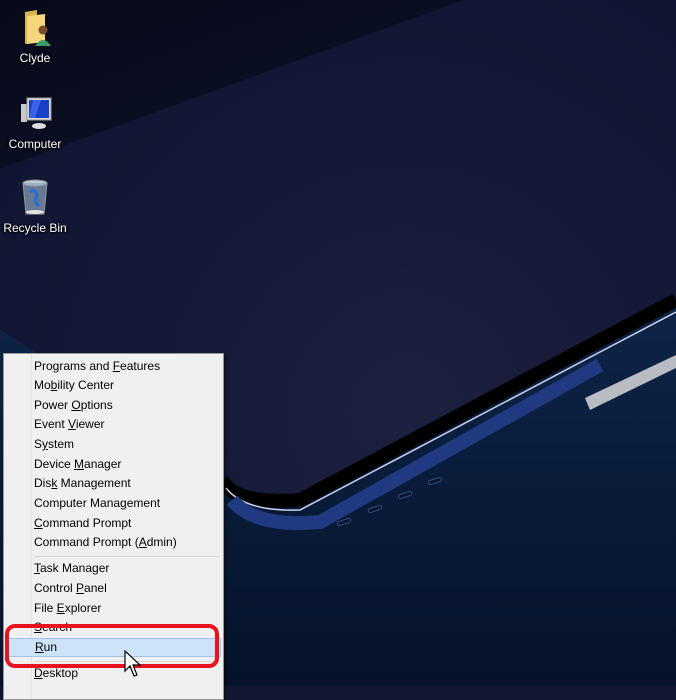 The width and height of the screenshot is (676, 700). What do you see at coordinates (113, 424) in the screenshot?
I see `menu-item-event-viewer: Event Viewer` at bounding box center [113, 424].